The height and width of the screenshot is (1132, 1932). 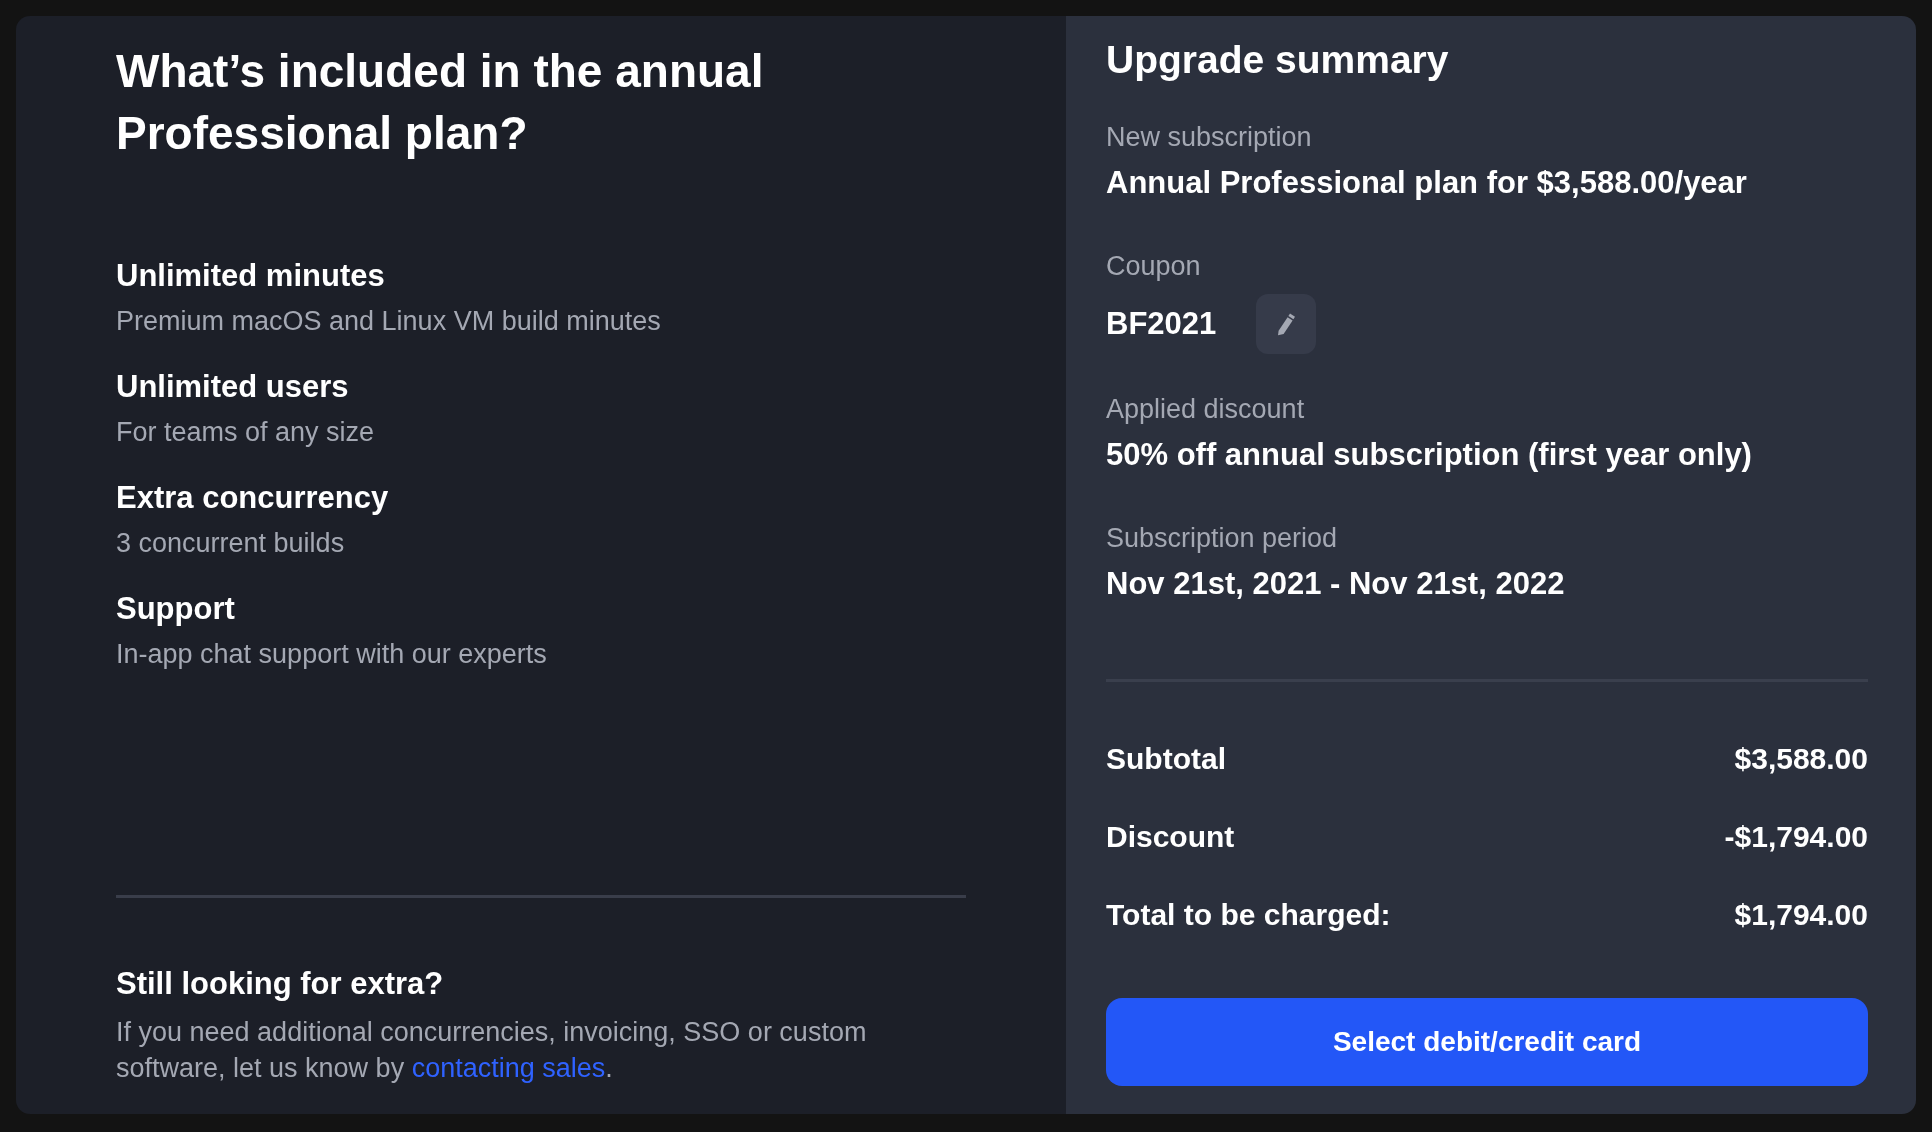 What do you see at coordinates (1801, 915) in the screenshot?
I see `total-amount: $1,794.00` at bounding box center [1801, 915].